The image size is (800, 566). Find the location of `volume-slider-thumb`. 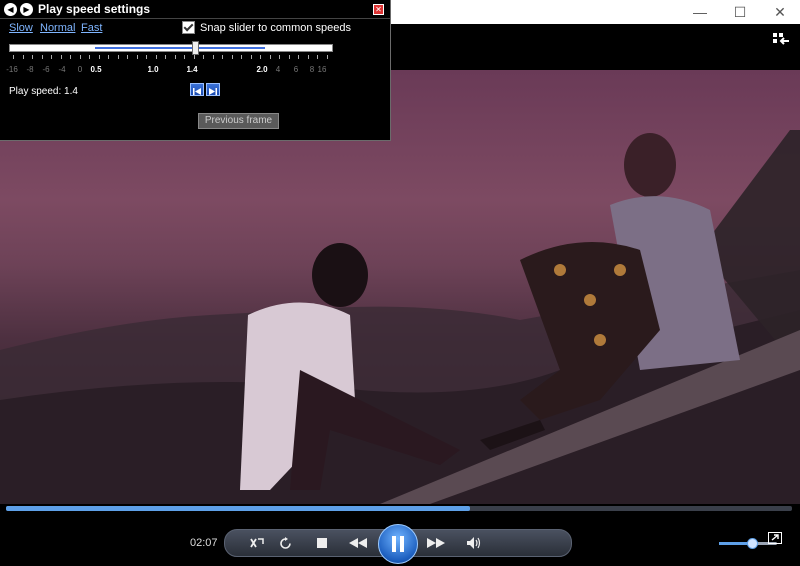

volume-slider-thumb is located at coordinates (752, 543).